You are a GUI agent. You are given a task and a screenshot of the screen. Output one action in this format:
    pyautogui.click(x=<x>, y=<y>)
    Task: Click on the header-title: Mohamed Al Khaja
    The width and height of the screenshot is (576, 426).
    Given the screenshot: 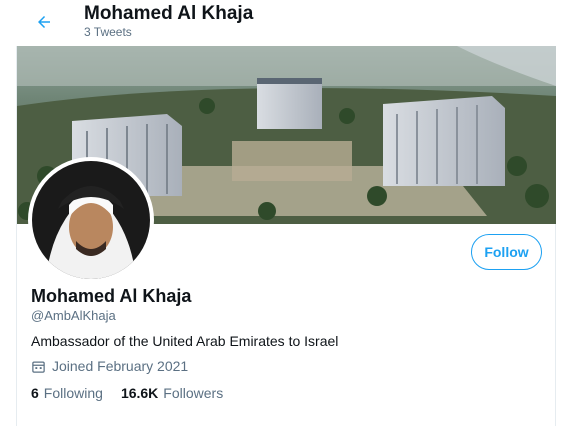 What is the action you would take?
    pyautogui.click(x=169, y=13)
    